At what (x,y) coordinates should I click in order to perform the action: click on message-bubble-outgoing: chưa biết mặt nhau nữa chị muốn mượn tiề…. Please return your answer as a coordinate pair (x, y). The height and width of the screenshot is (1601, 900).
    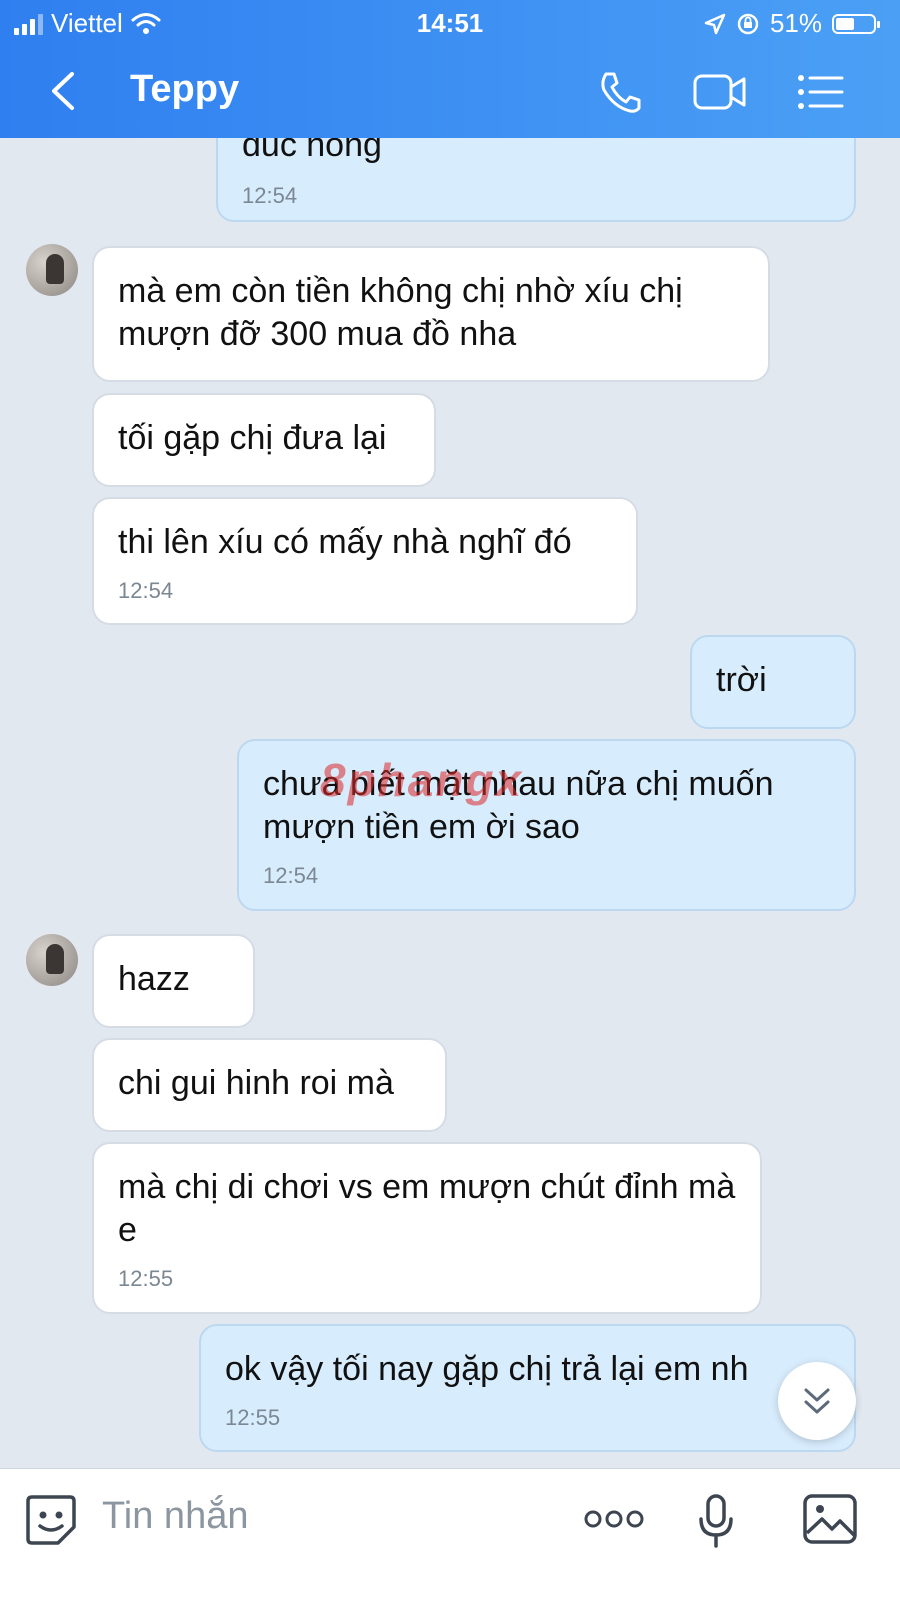
    Looking at the image, I should click on (546, 825).